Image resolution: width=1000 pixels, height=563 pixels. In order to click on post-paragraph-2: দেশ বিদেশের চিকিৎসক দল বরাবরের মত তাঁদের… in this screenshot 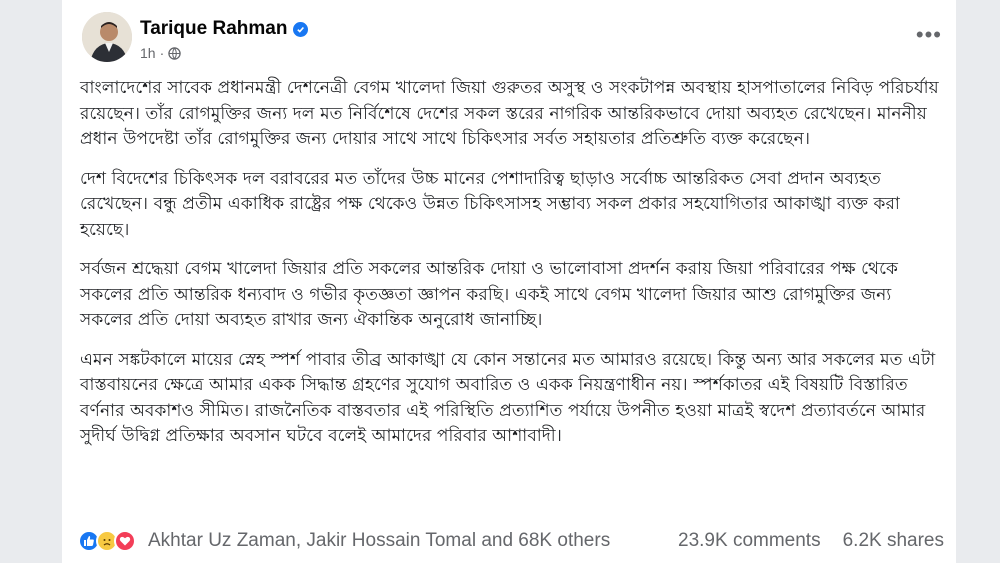, I will do `click(490, 204)`.